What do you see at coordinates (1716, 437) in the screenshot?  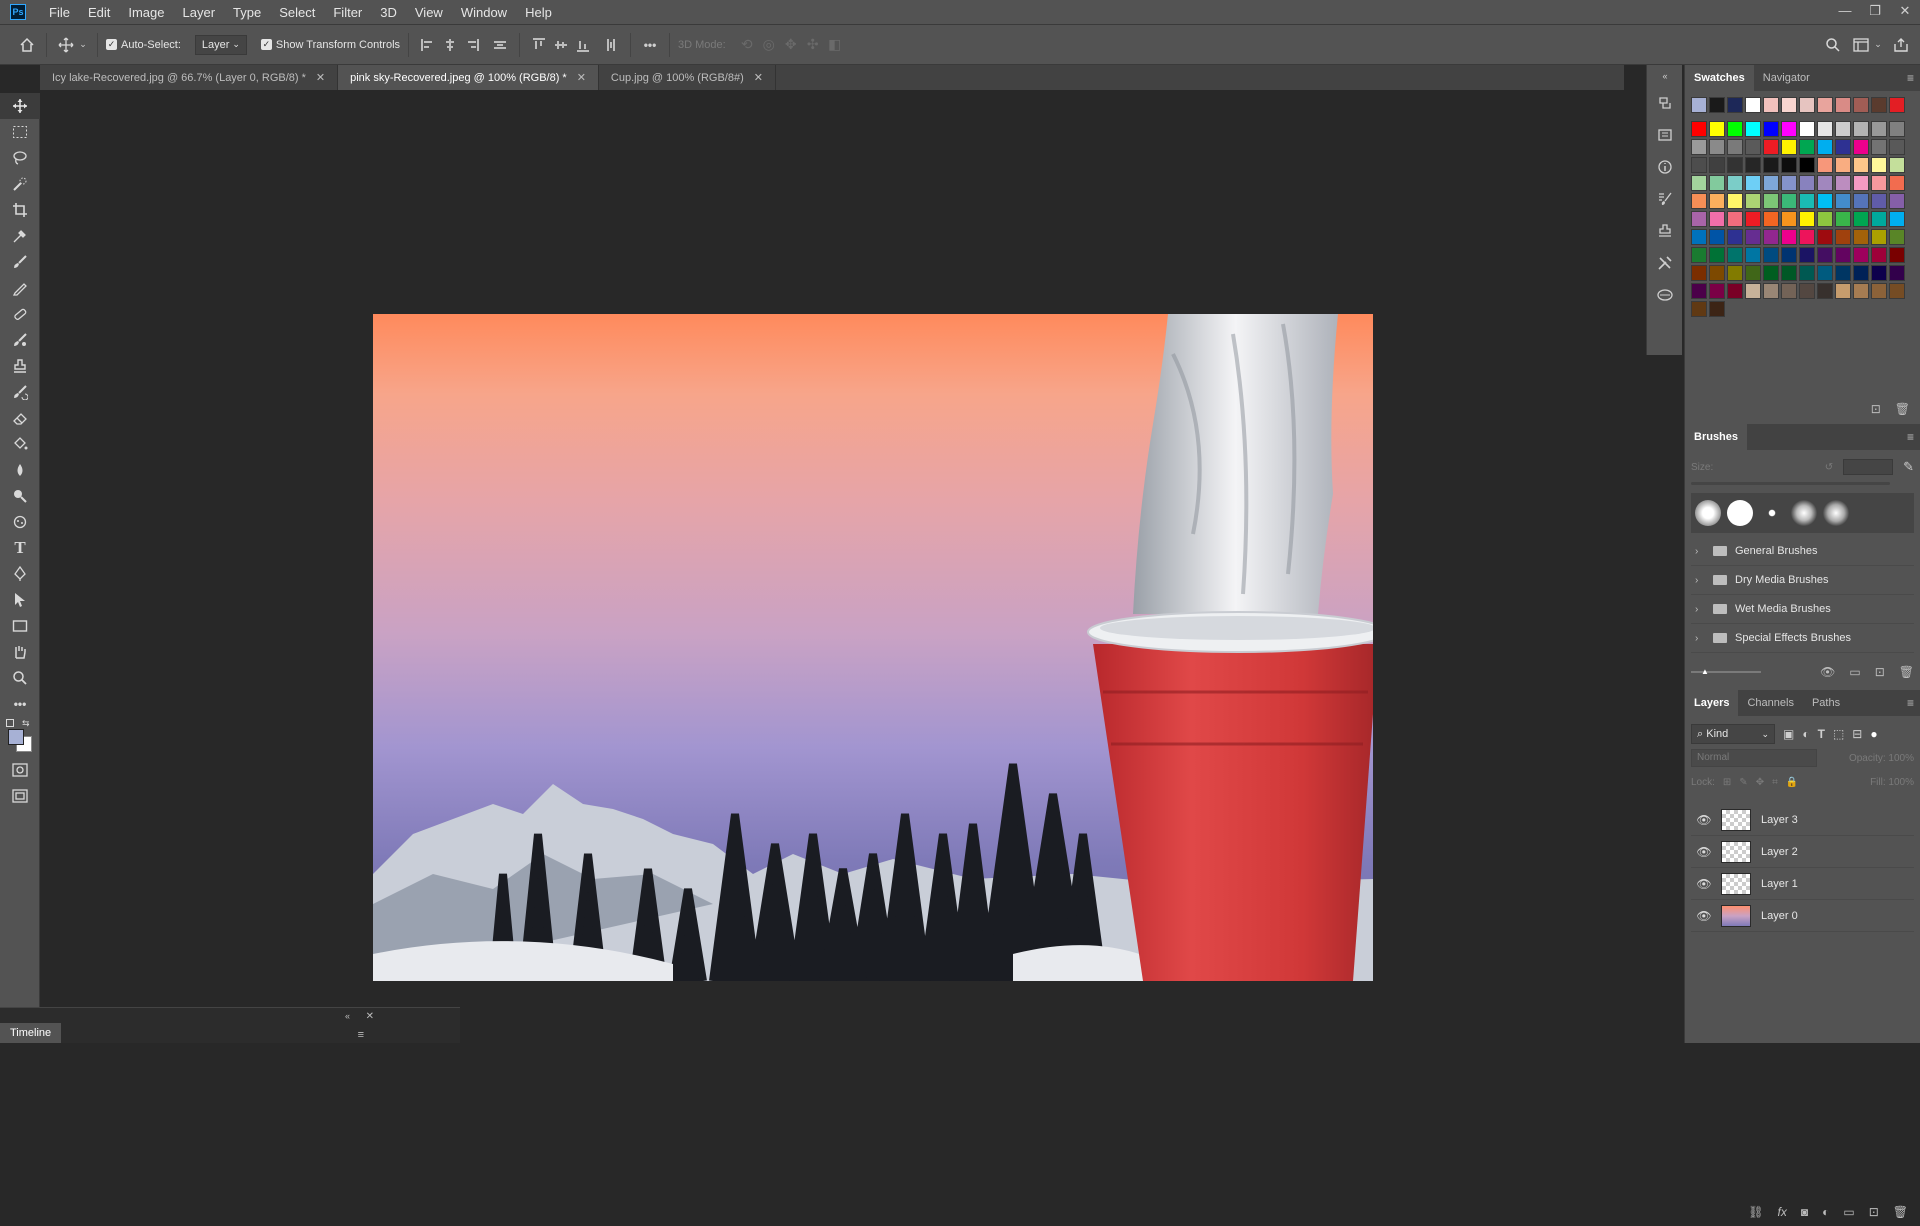 I see `tab-brushes: Brushes` at bounding box center [1716, 437].